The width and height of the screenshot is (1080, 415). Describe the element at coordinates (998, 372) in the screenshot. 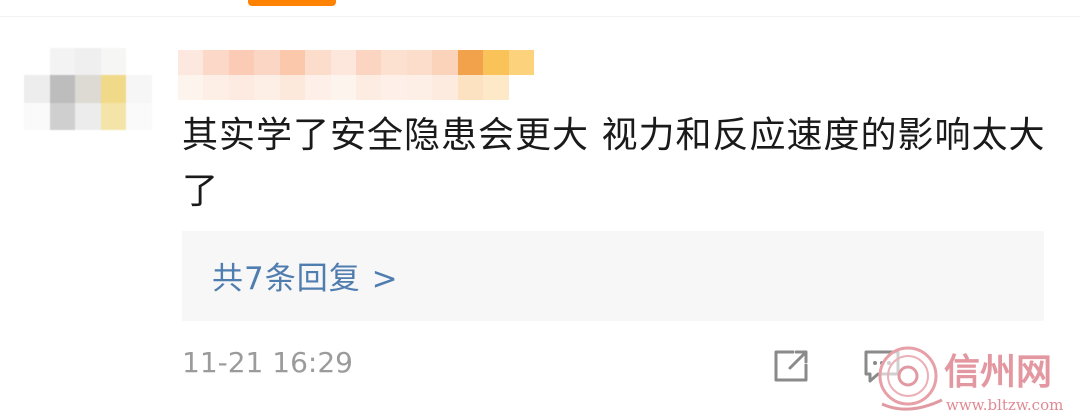

I see `watermark-brand: 信州网` at that location.